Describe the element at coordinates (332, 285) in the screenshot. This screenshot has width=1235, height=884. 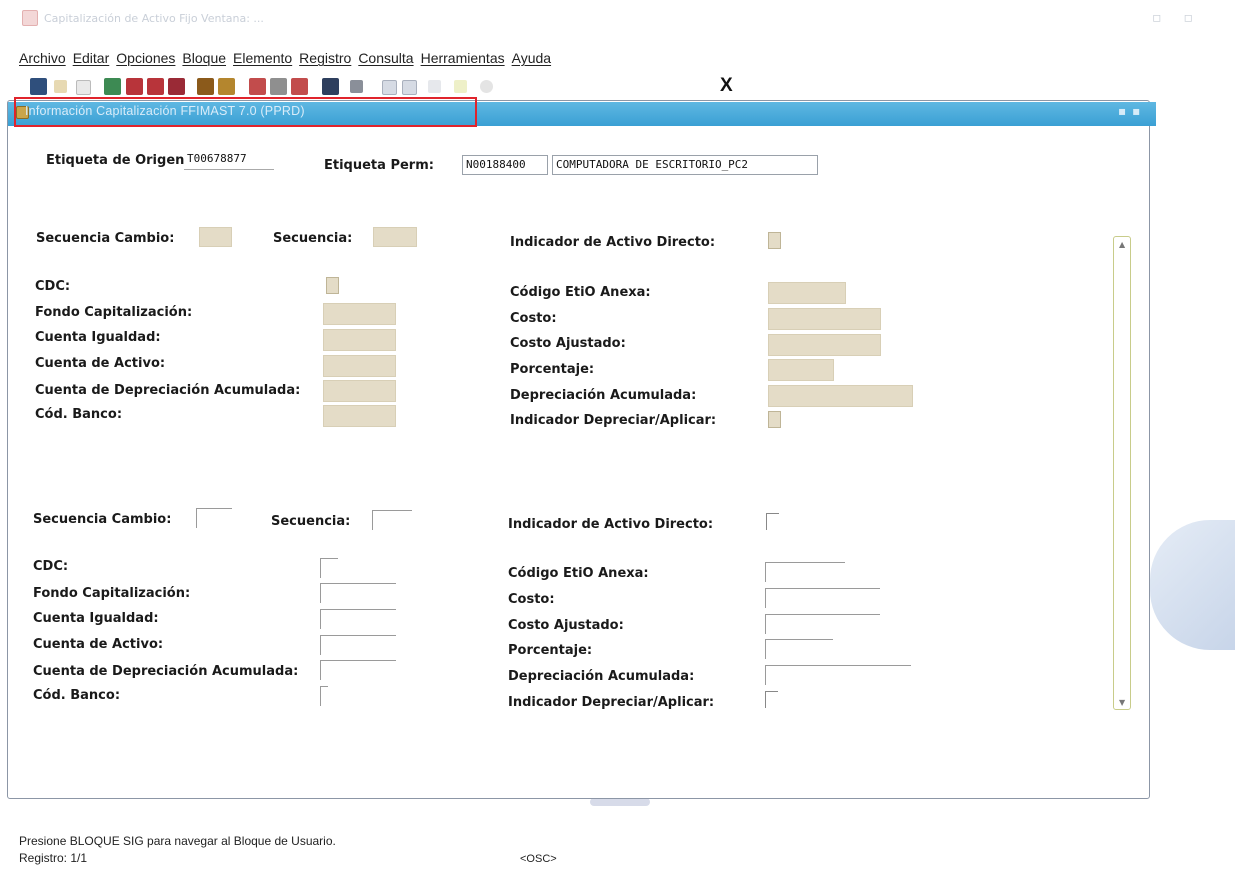
I see `coas-field` at that location.